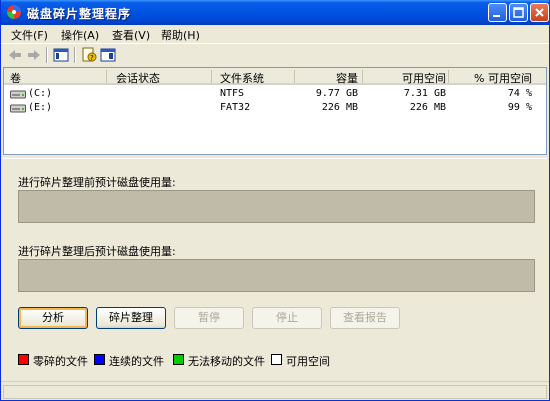 The width and height of the screenshot is (550, 401). Describe the element at coordinates (108, 55) in the screenshot. I see `properties-icon` at that location.